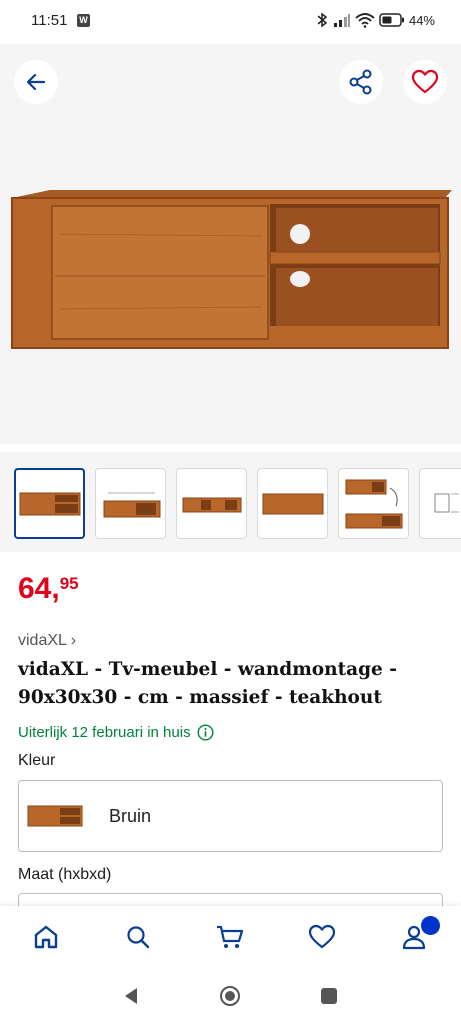  What do you see at coordinates (104, 732) in the screenshot?
I see `delivery-text: Uiterlijk 12 februari in huis` at bounding box center [104, 732].